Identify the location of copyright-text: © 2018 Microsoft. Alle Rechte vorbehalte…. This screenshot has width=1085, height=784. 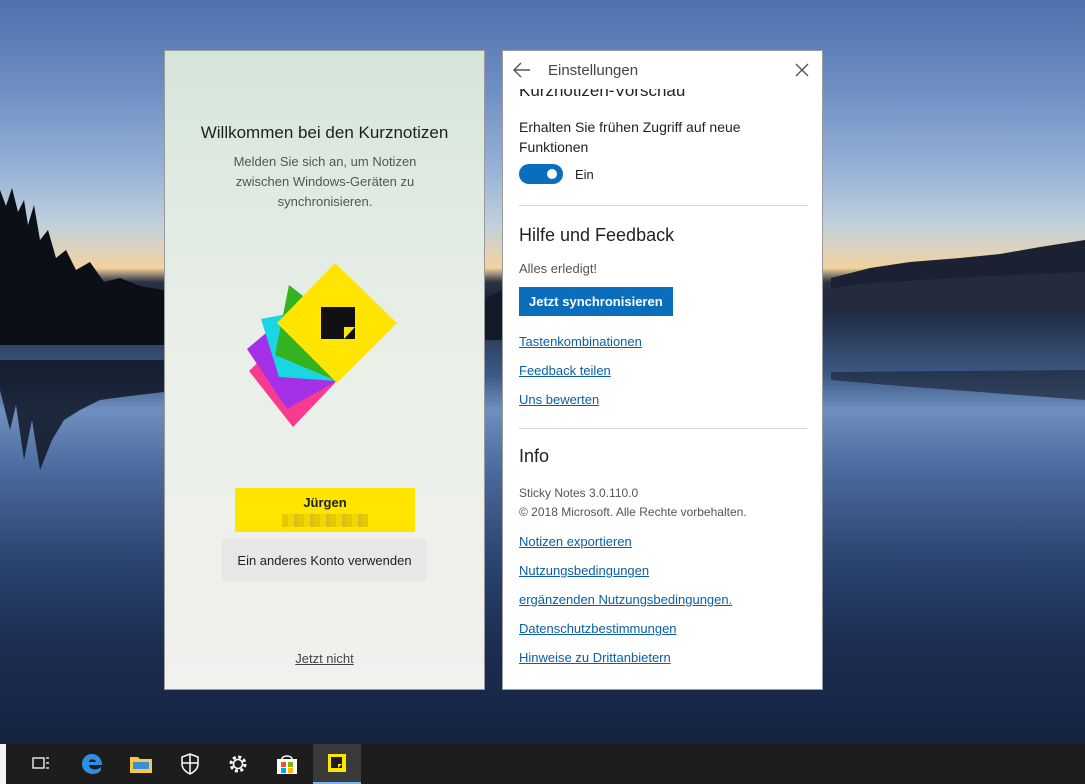
(633, 512).